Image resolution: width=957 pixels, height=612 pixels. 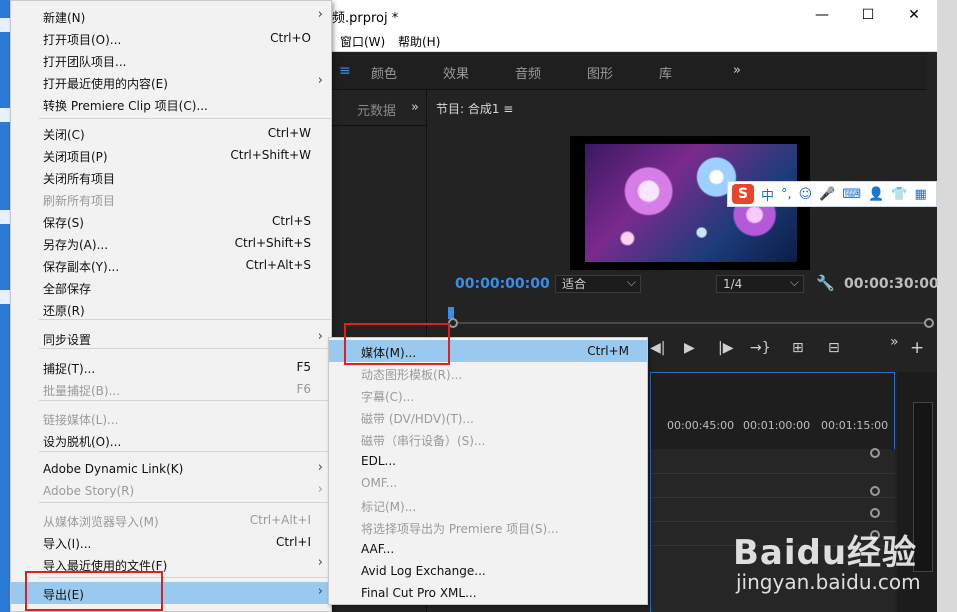 I want to click on file-menu-item: 保存副本(Y)... Ctrl+Alt+S, so click(x=171, y=265).